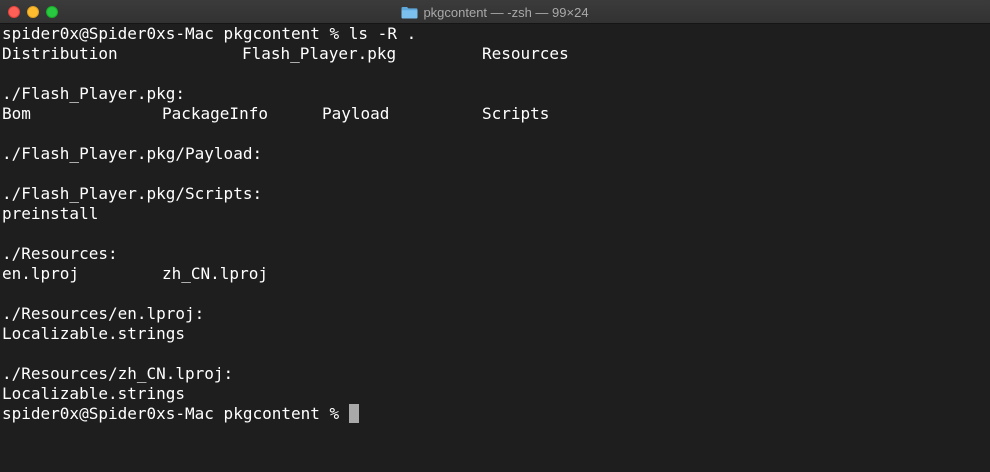  What do you see at coordinates (496, 274) in the screenshot?
I see `resources-listing-row: en.lproj zh_CN.lproj` at bounding box center [496, 274].